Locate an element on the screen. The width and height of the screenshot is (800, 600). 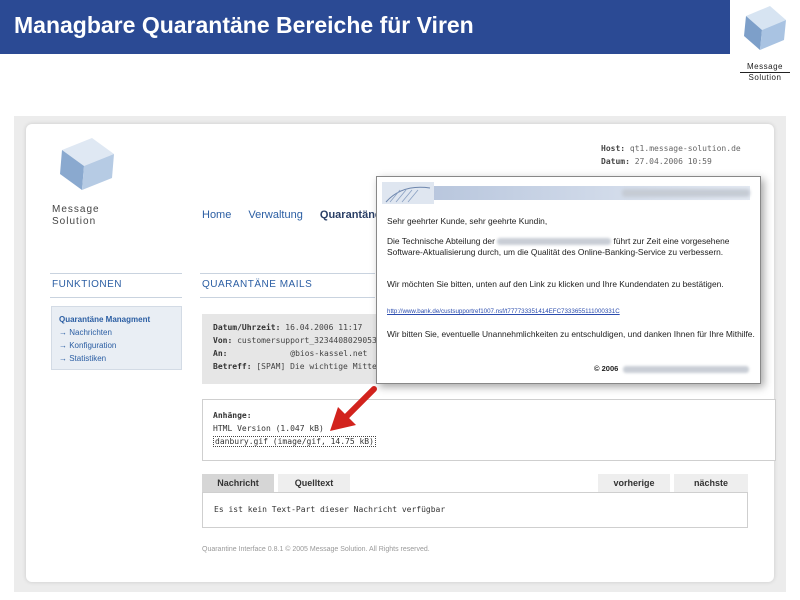
slide-title: Managbare Quarantäne Bereiche für Viren is located at coordinates (244, 25).